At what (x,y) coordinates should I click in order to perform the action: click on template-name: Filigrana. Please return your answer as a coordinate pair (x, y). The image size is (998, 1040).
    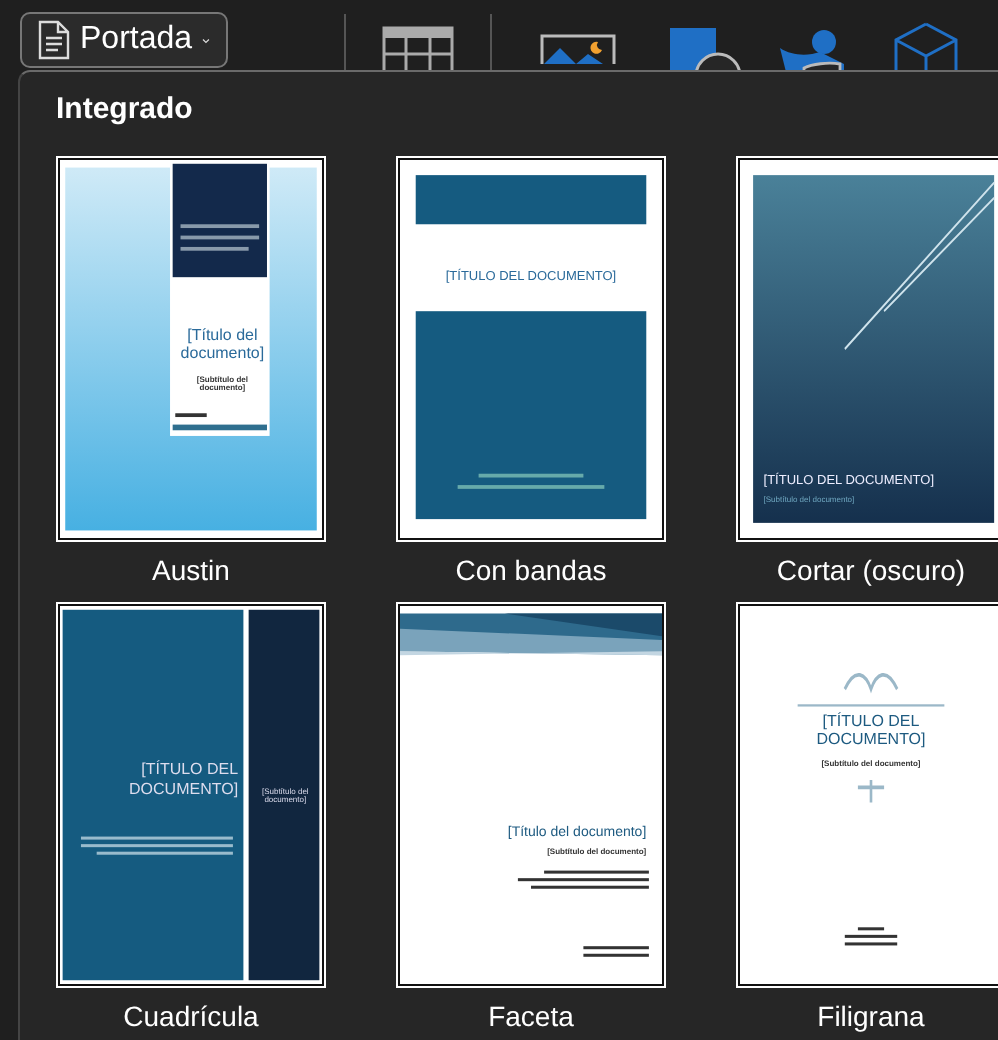
    Looking at the image, I should click on (871, 1016).